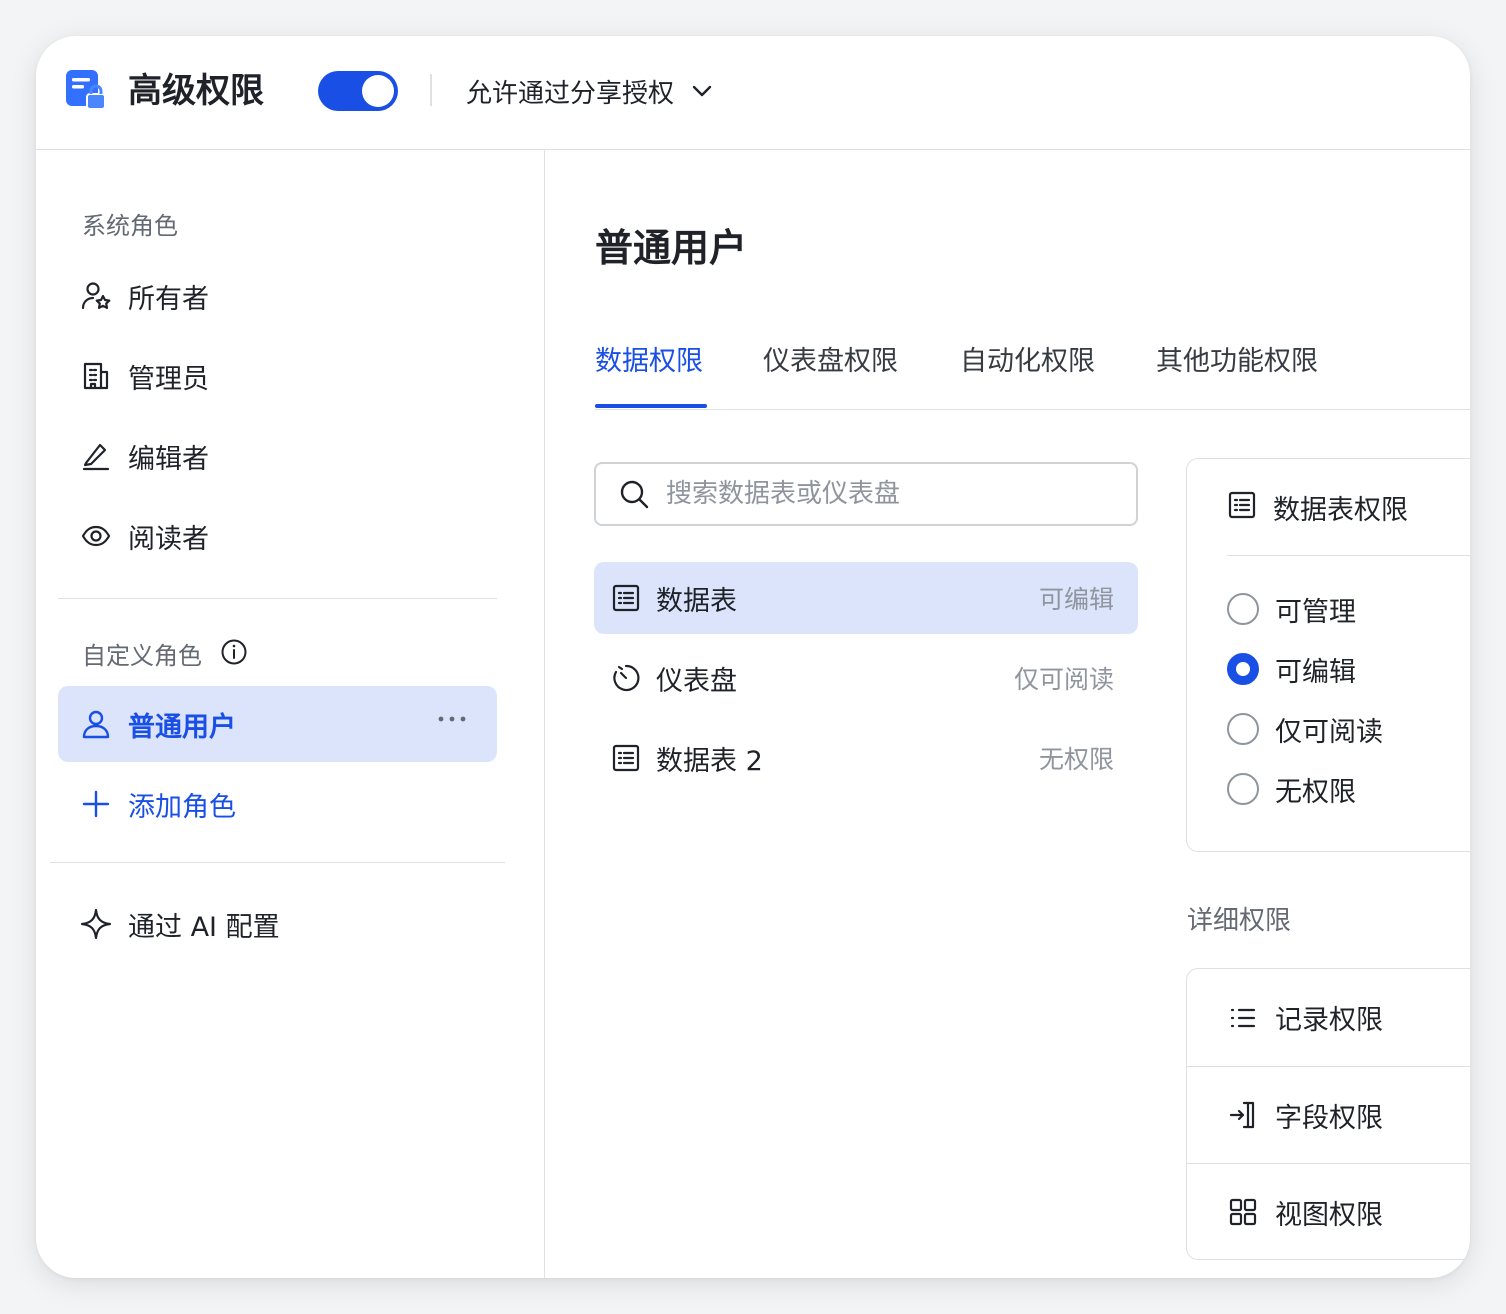 This screenshot has width=1506, height=1314. I want to click on resource-label: 数据表 2, so click(709, 761).